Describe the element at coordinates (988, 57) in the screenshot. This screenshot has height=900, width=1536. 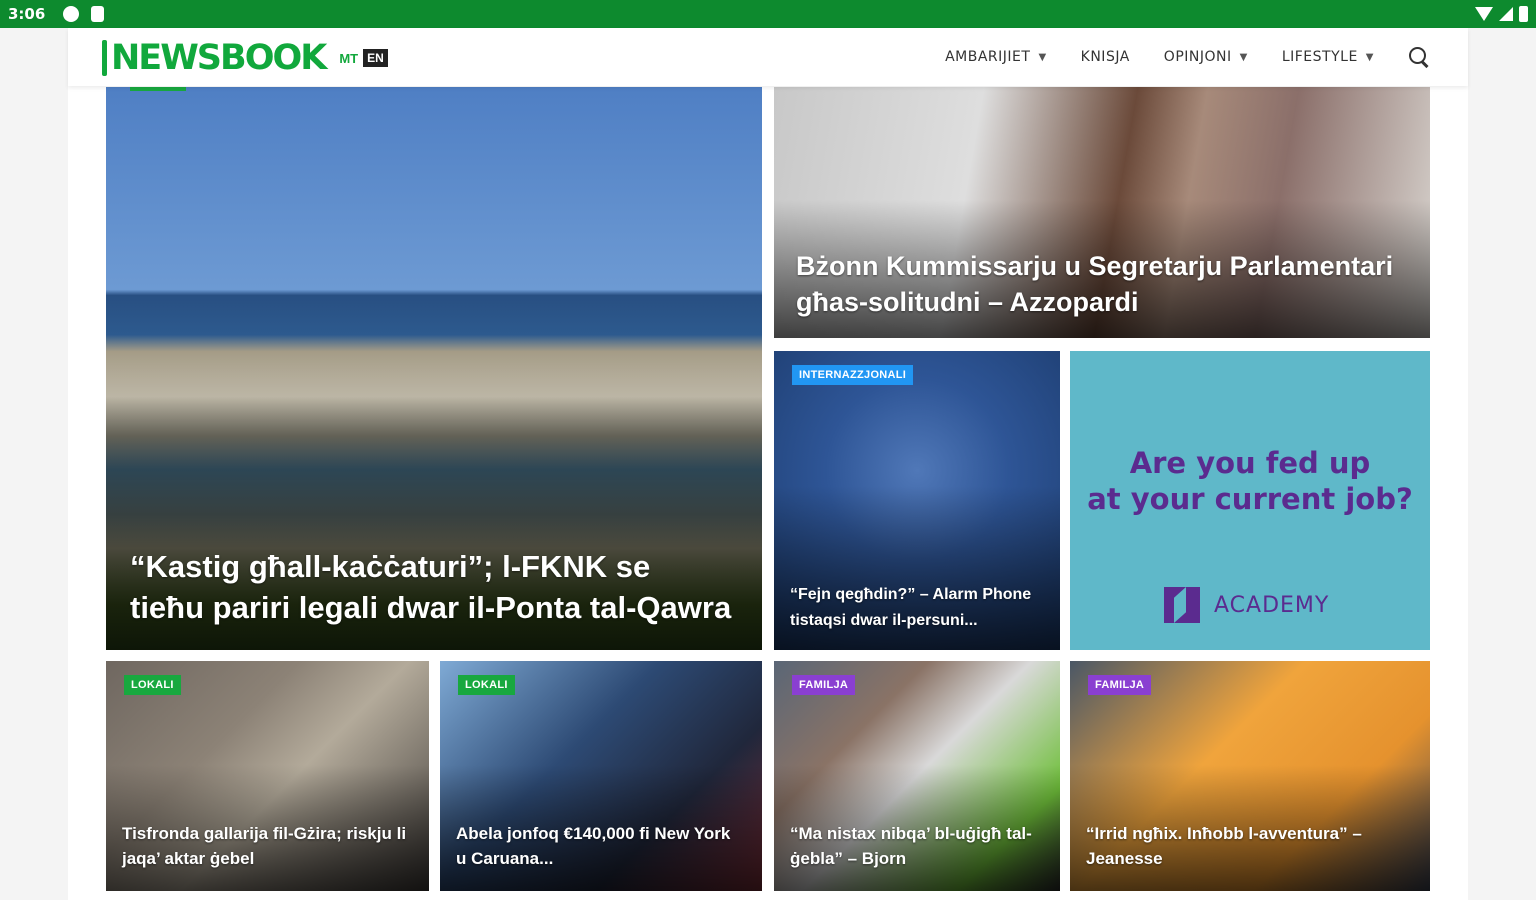
I see `nav-label: AMBARIJIET` at that location.